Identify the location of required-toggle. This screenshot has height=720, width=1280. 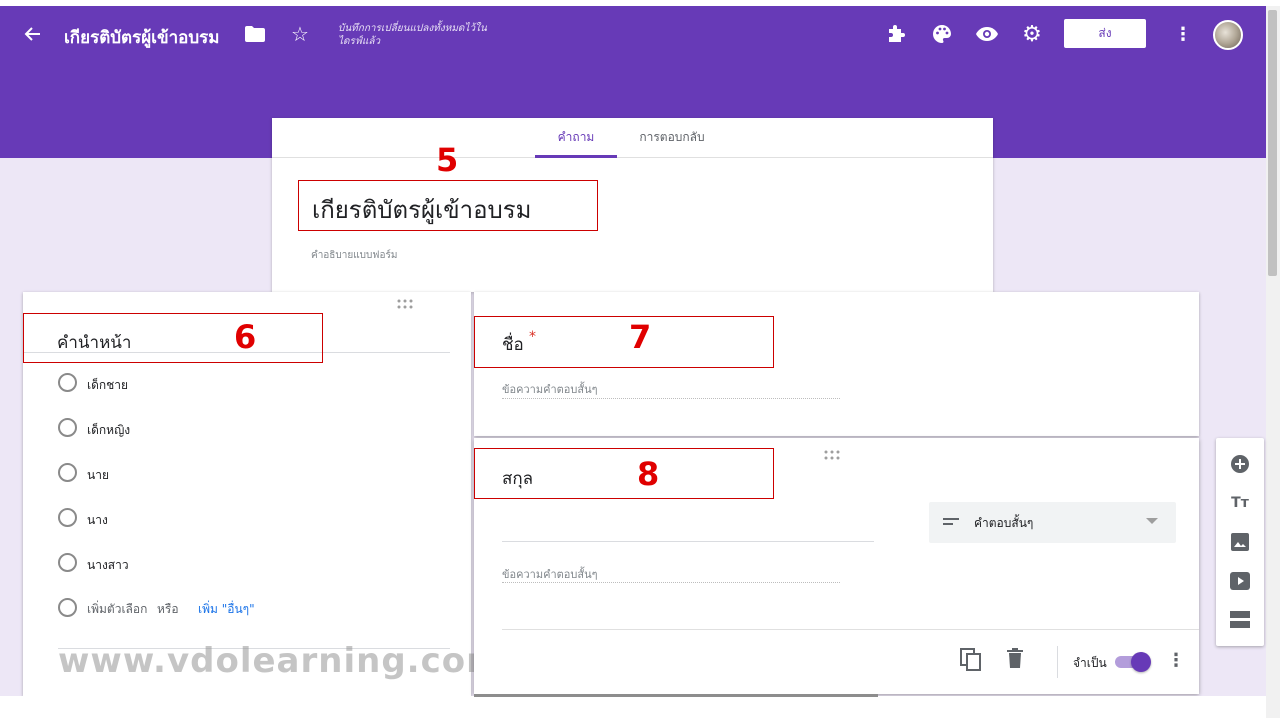
(1134, 662).